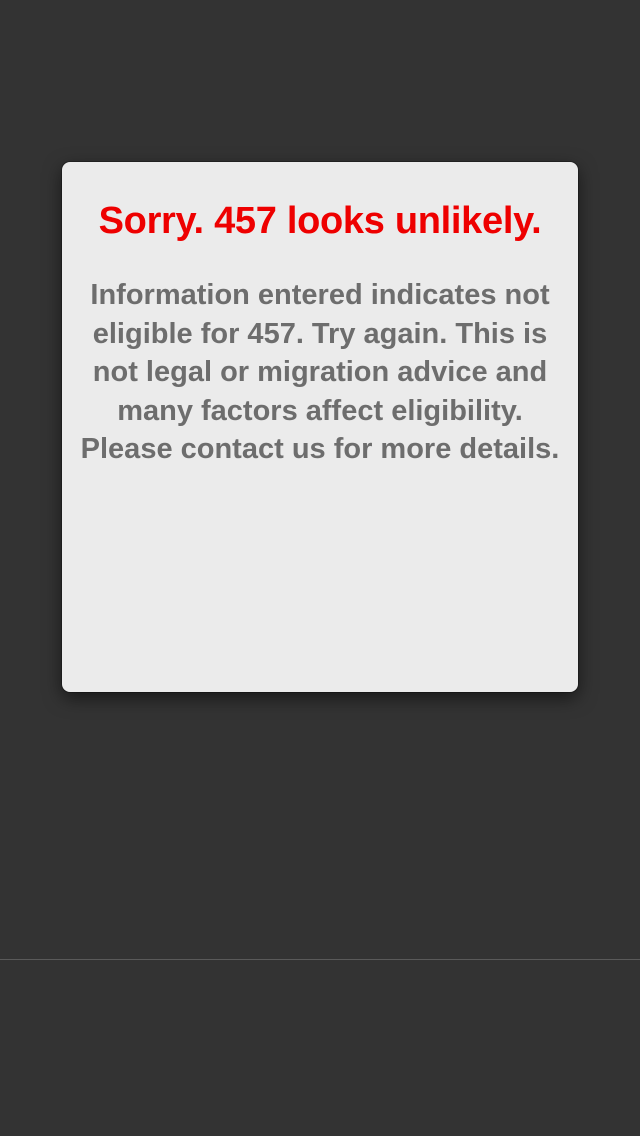  What do you see at coordinates (320, 959) in the screenshot?
I see `bottom-divider` at bounding box center [320, 959].